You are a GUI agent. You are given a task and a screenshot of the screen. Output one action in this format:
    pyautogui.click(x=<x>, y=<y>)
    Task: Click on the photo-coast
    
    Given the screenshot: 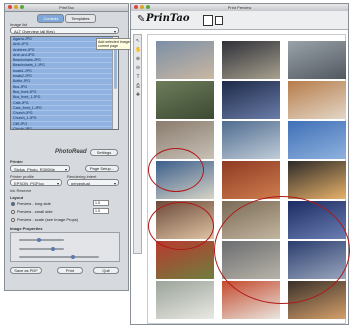 What is the action you would take?
    pyautogui.click(x=185, y=60)
    